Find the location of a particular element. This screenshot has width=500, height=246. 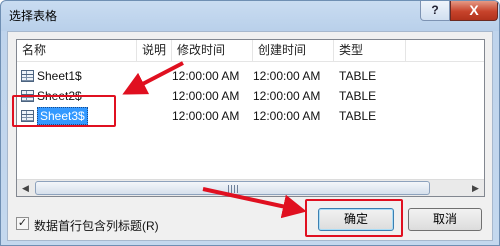

table-row-selected: Sheet3$ 12:00:00 AM 12:00:00 AM TABLE is located at coordinates (250, 116).